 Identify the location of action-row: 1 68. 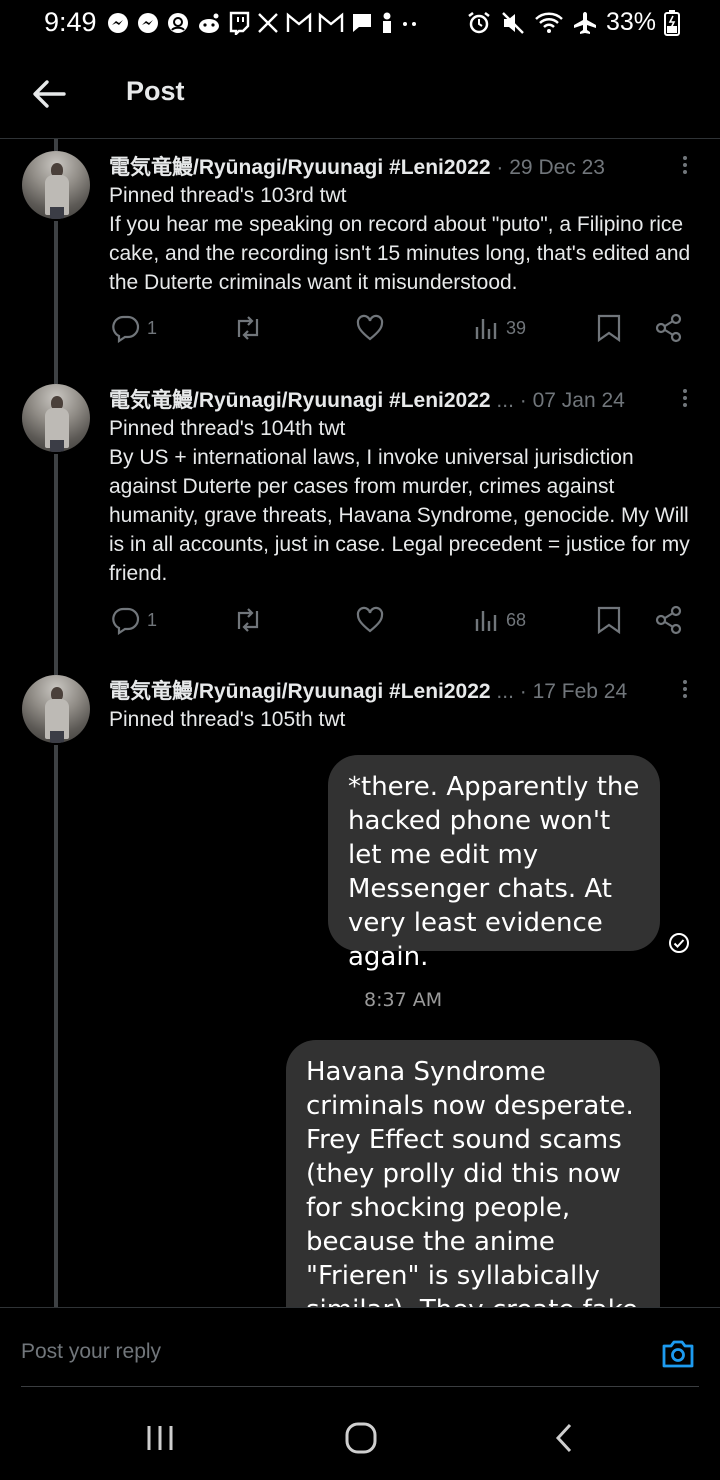
(360, 623).